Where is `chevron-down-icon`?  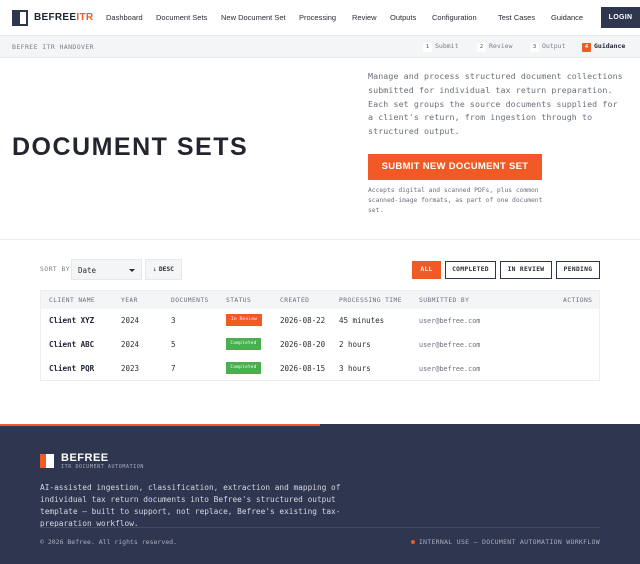
chevron-down-icon is located at coordinates (132, 270).